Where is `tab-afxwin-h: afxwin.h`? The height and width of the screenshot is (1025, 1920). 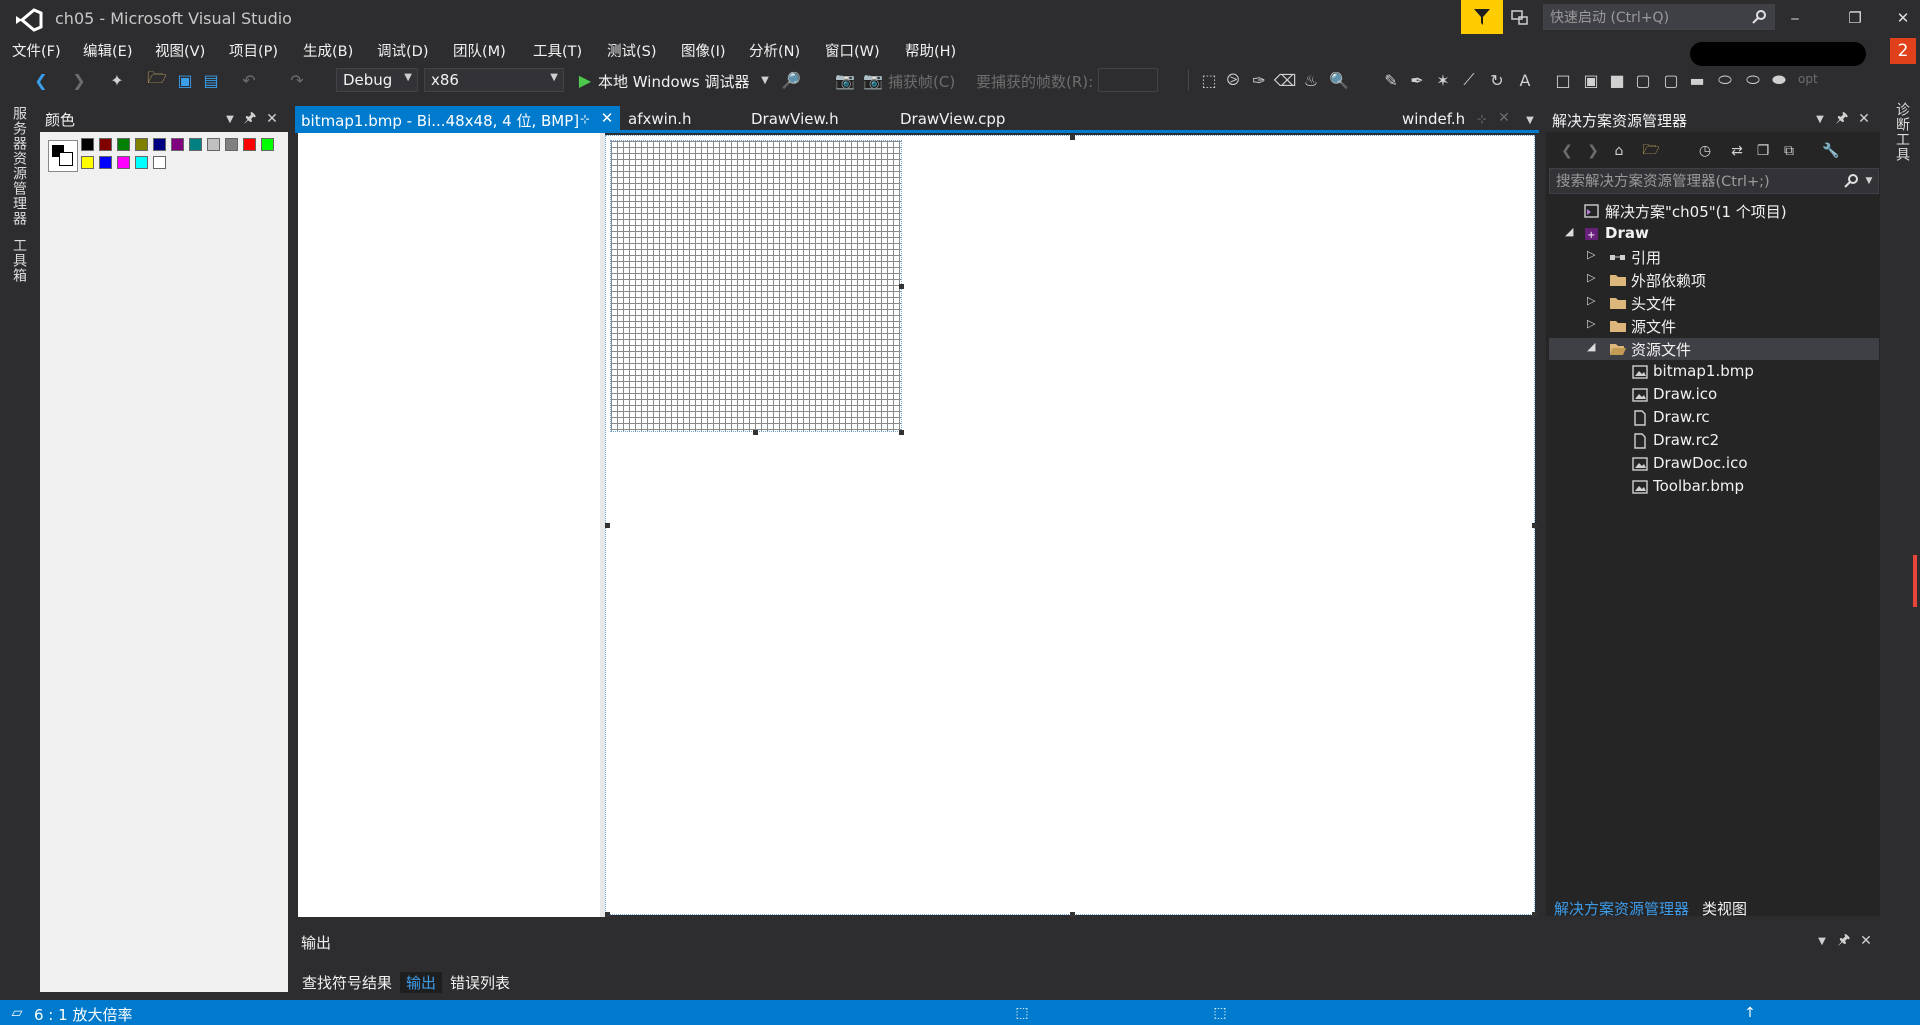
tab-afxwin-h: afxwin.h is located at coordinates (660, 119).